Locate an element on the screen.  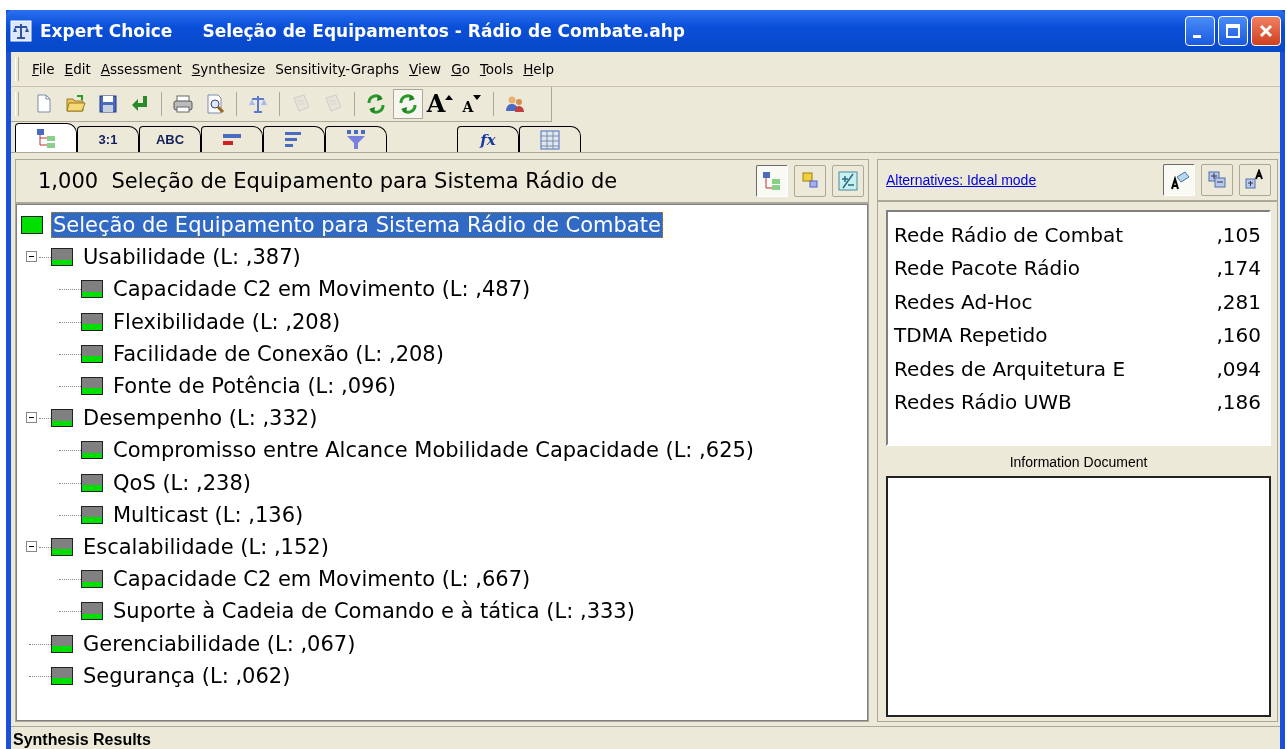
close-button is located at coordinates (1266, 31).